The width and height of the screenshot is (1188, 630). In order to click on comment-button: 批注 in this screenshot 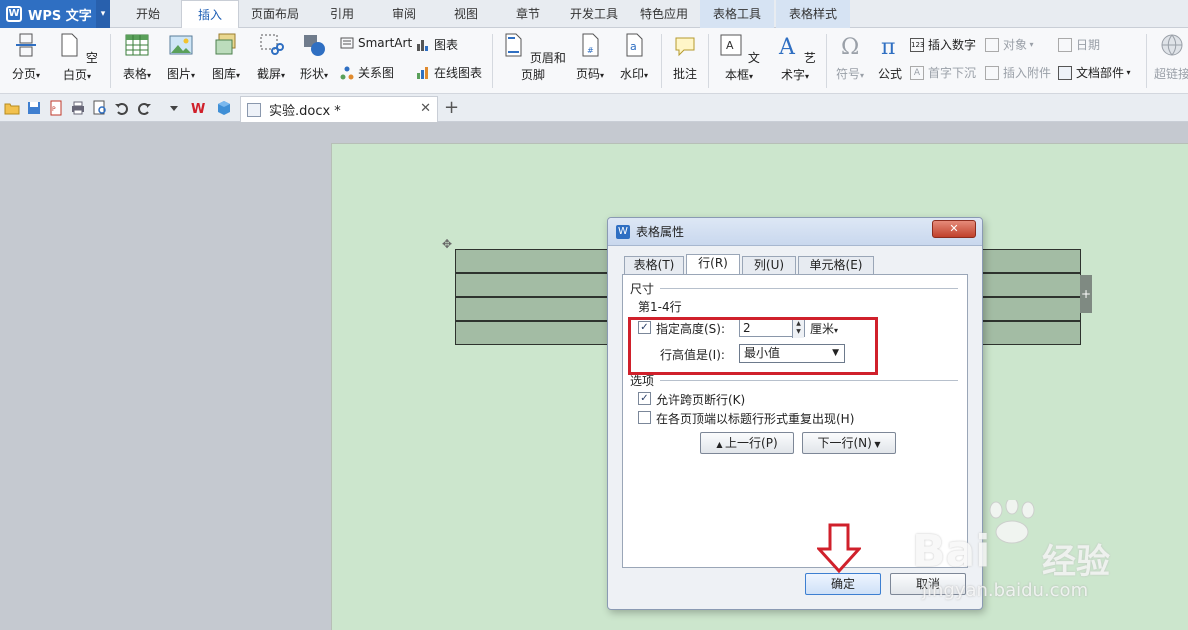, I will do `click(685, 57)`.